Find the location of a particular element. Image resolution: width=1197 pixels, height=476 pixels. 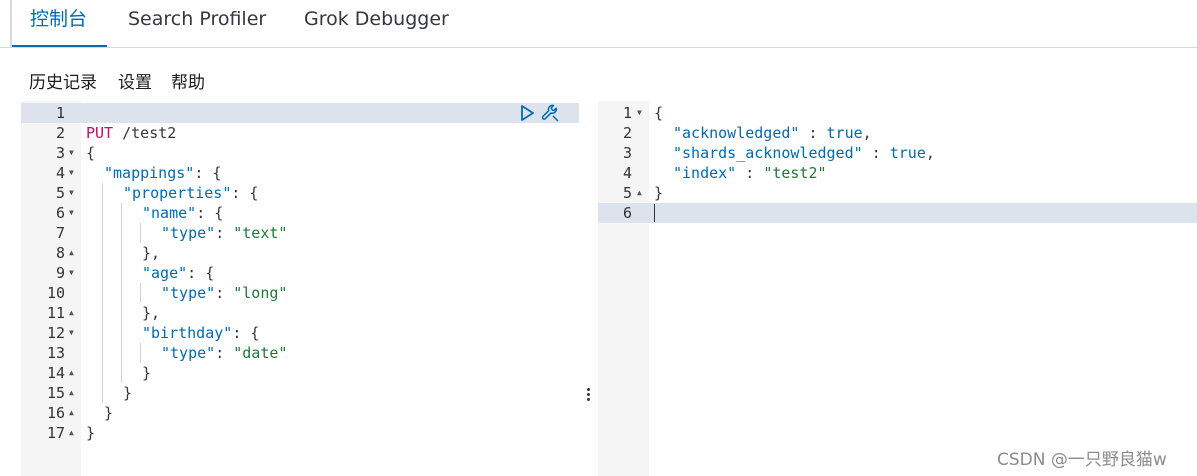

line-number: 16 is located at coordinates (55, 413).